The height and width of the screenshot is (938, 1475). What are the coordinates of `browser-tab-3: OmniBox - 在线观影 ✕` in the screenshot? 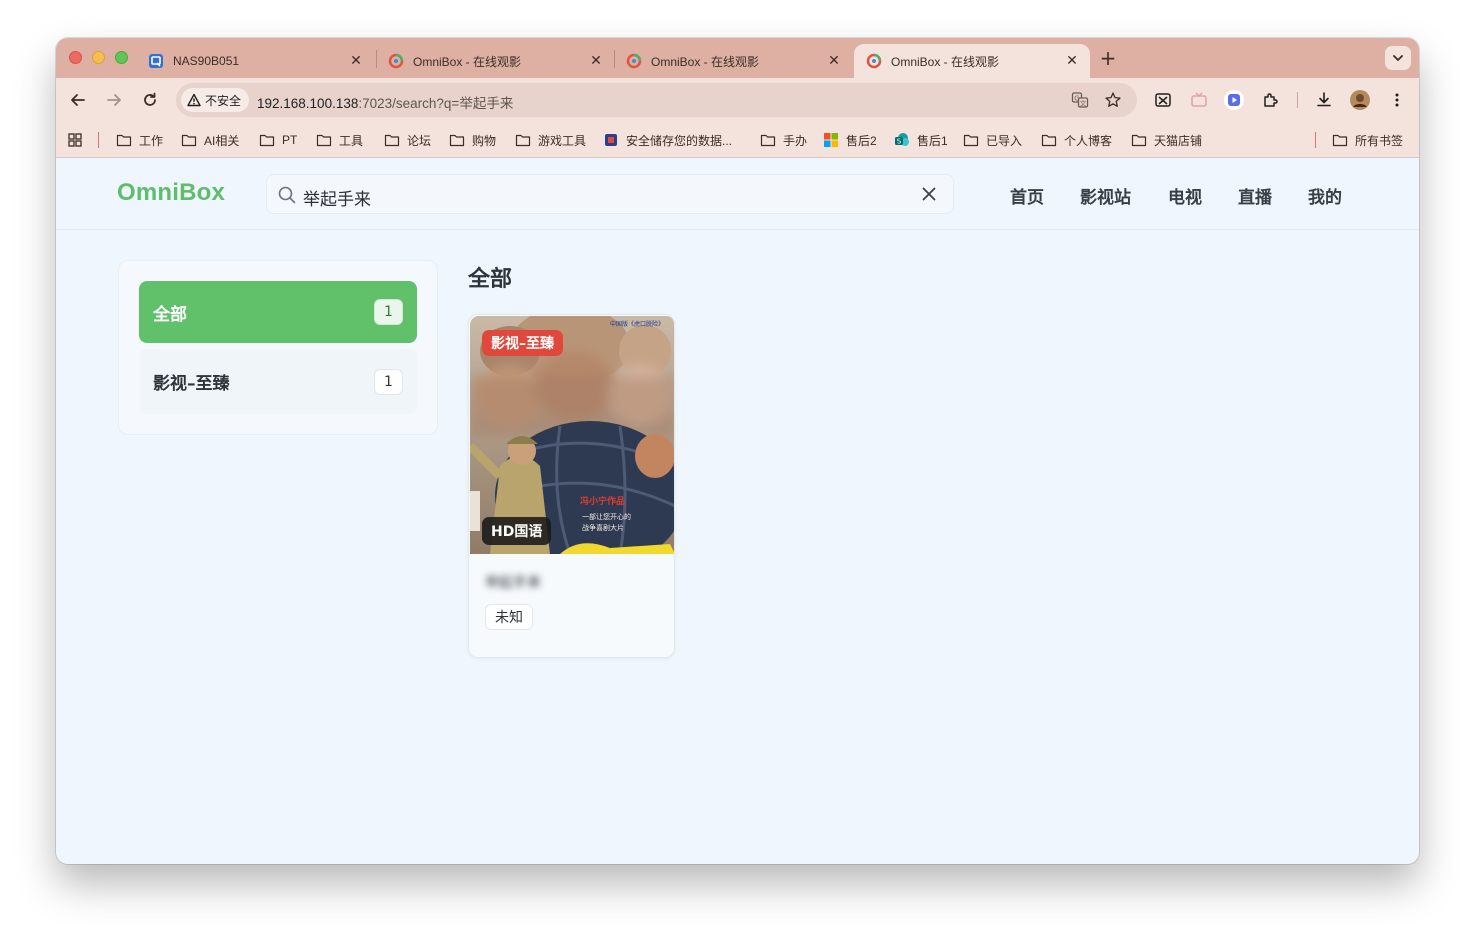 It's located at (733, 61).